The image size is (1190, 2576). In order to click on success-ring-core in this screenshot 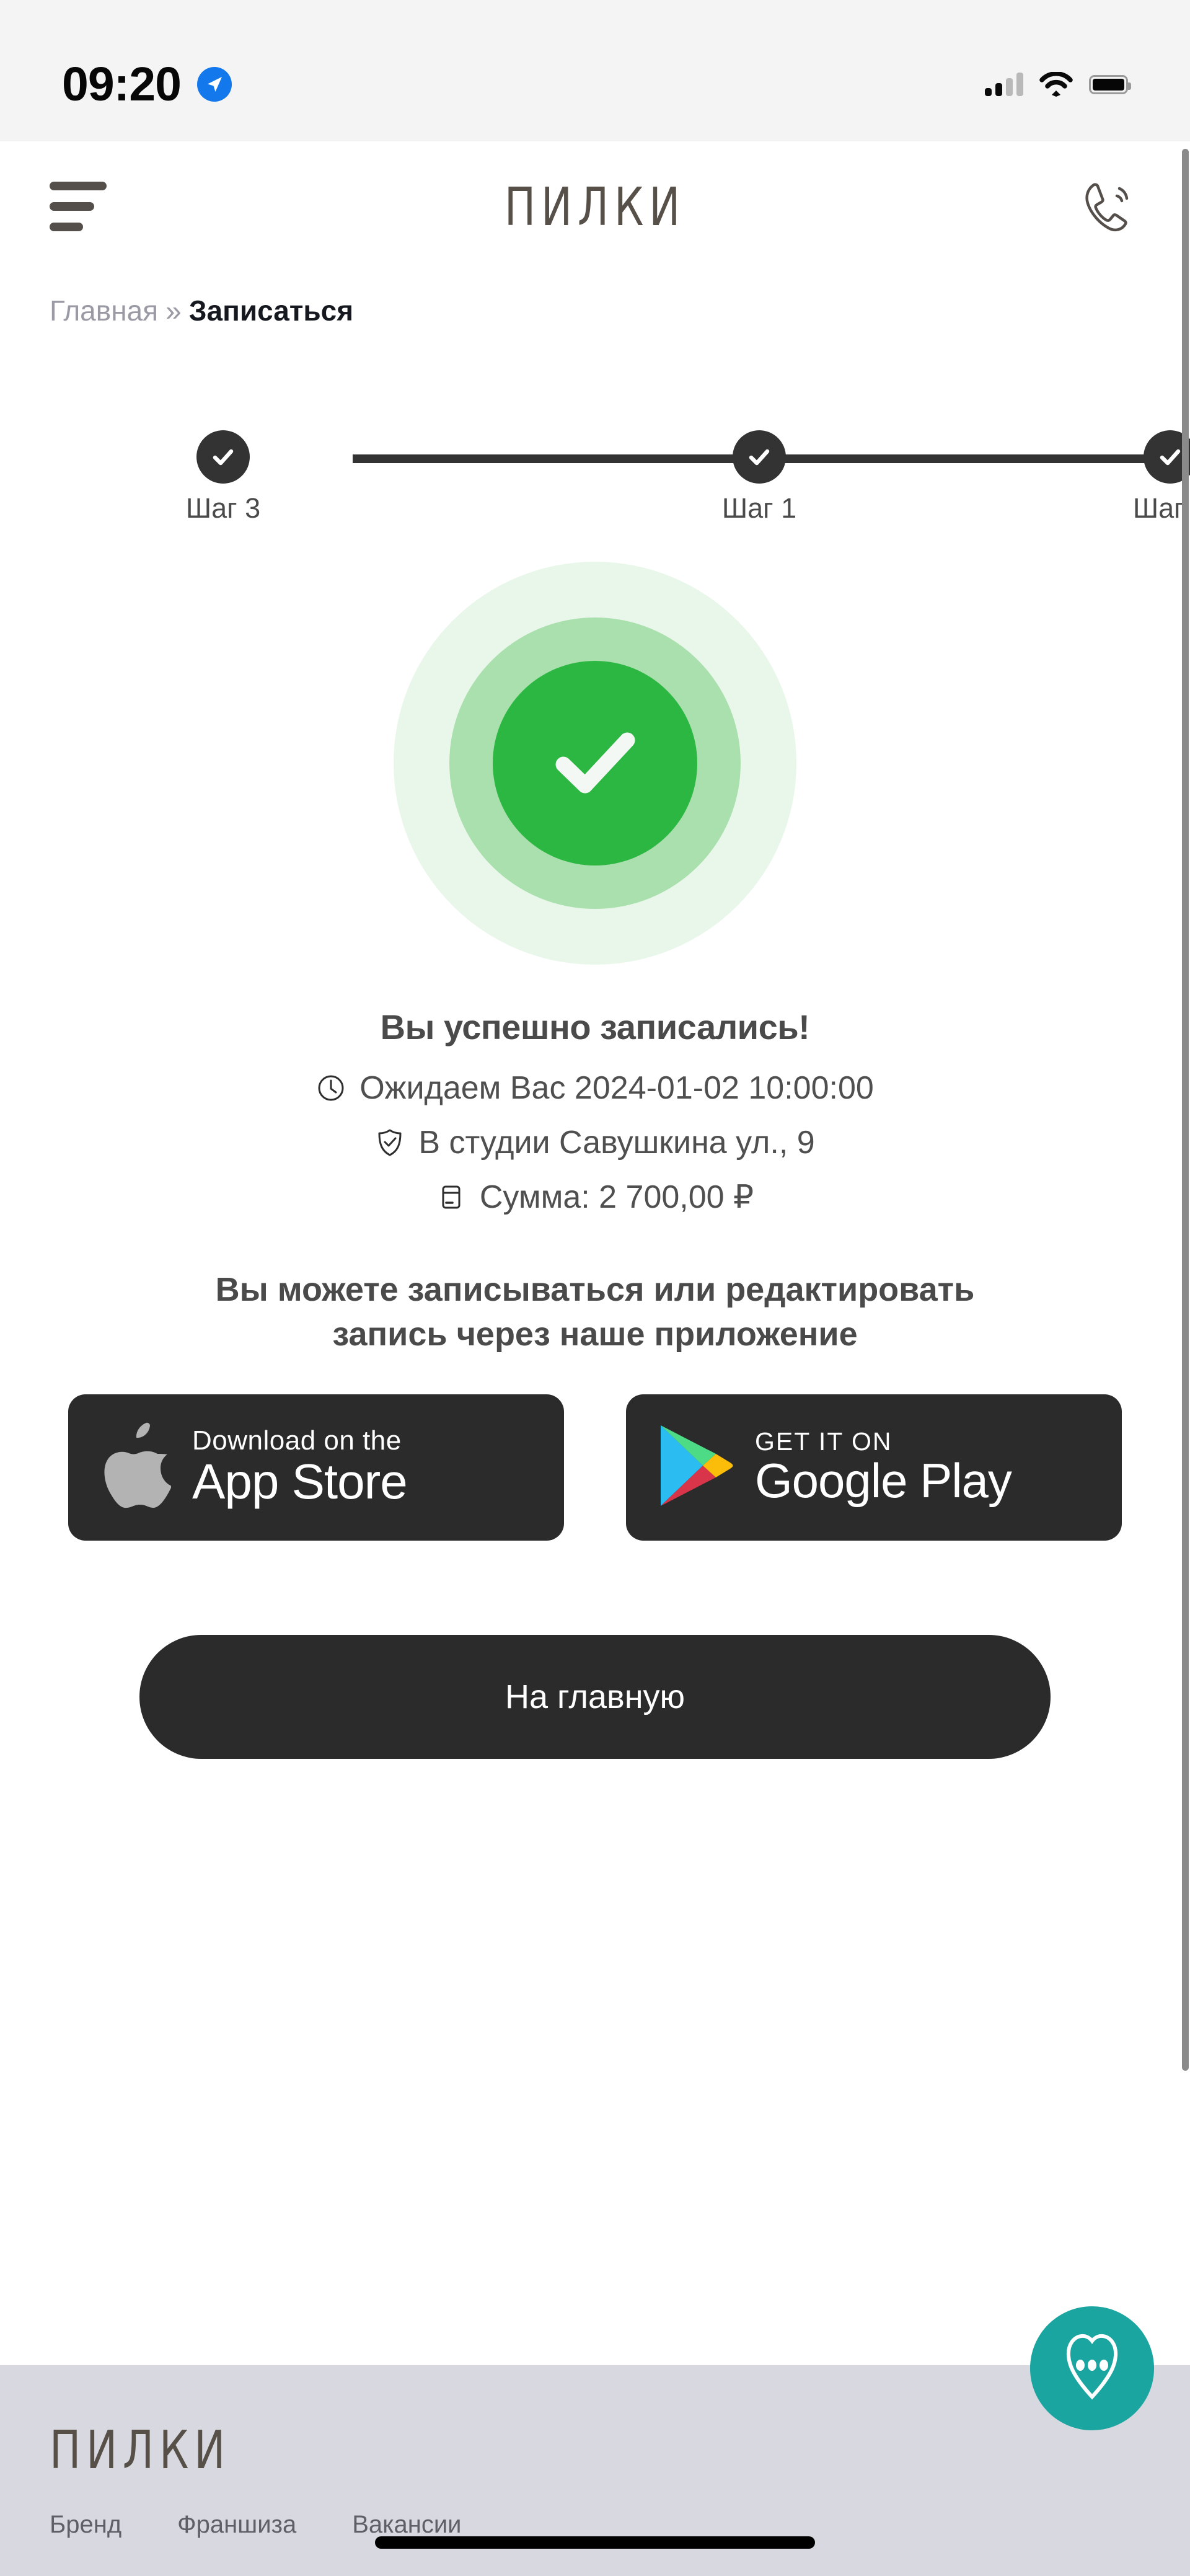, I will do `click(595, 763)`.